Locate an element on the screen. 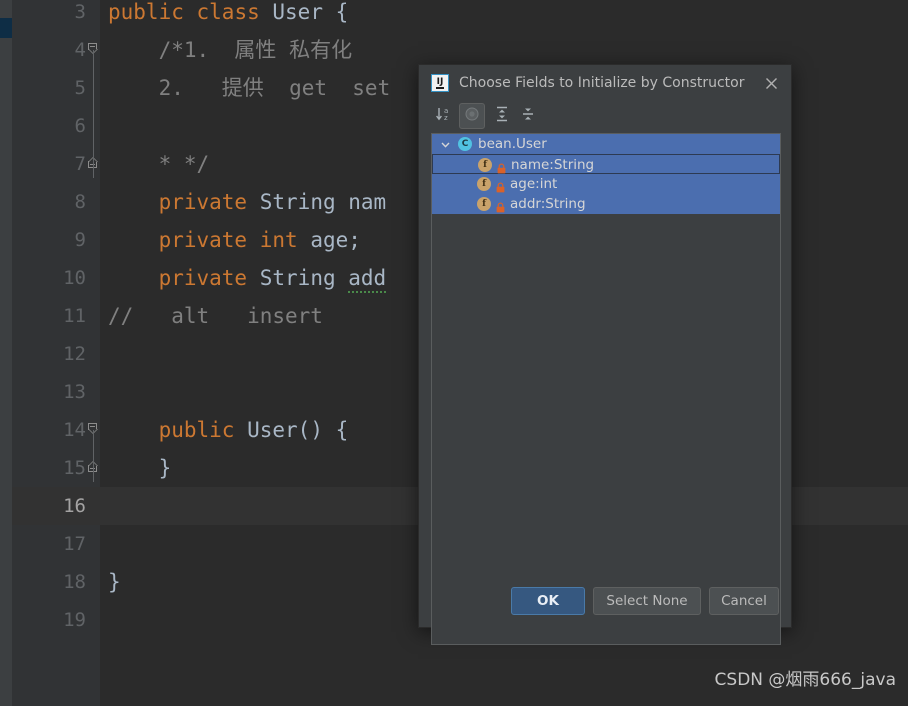  select-none-button-label: Select None is located at coordinates (647, 601).